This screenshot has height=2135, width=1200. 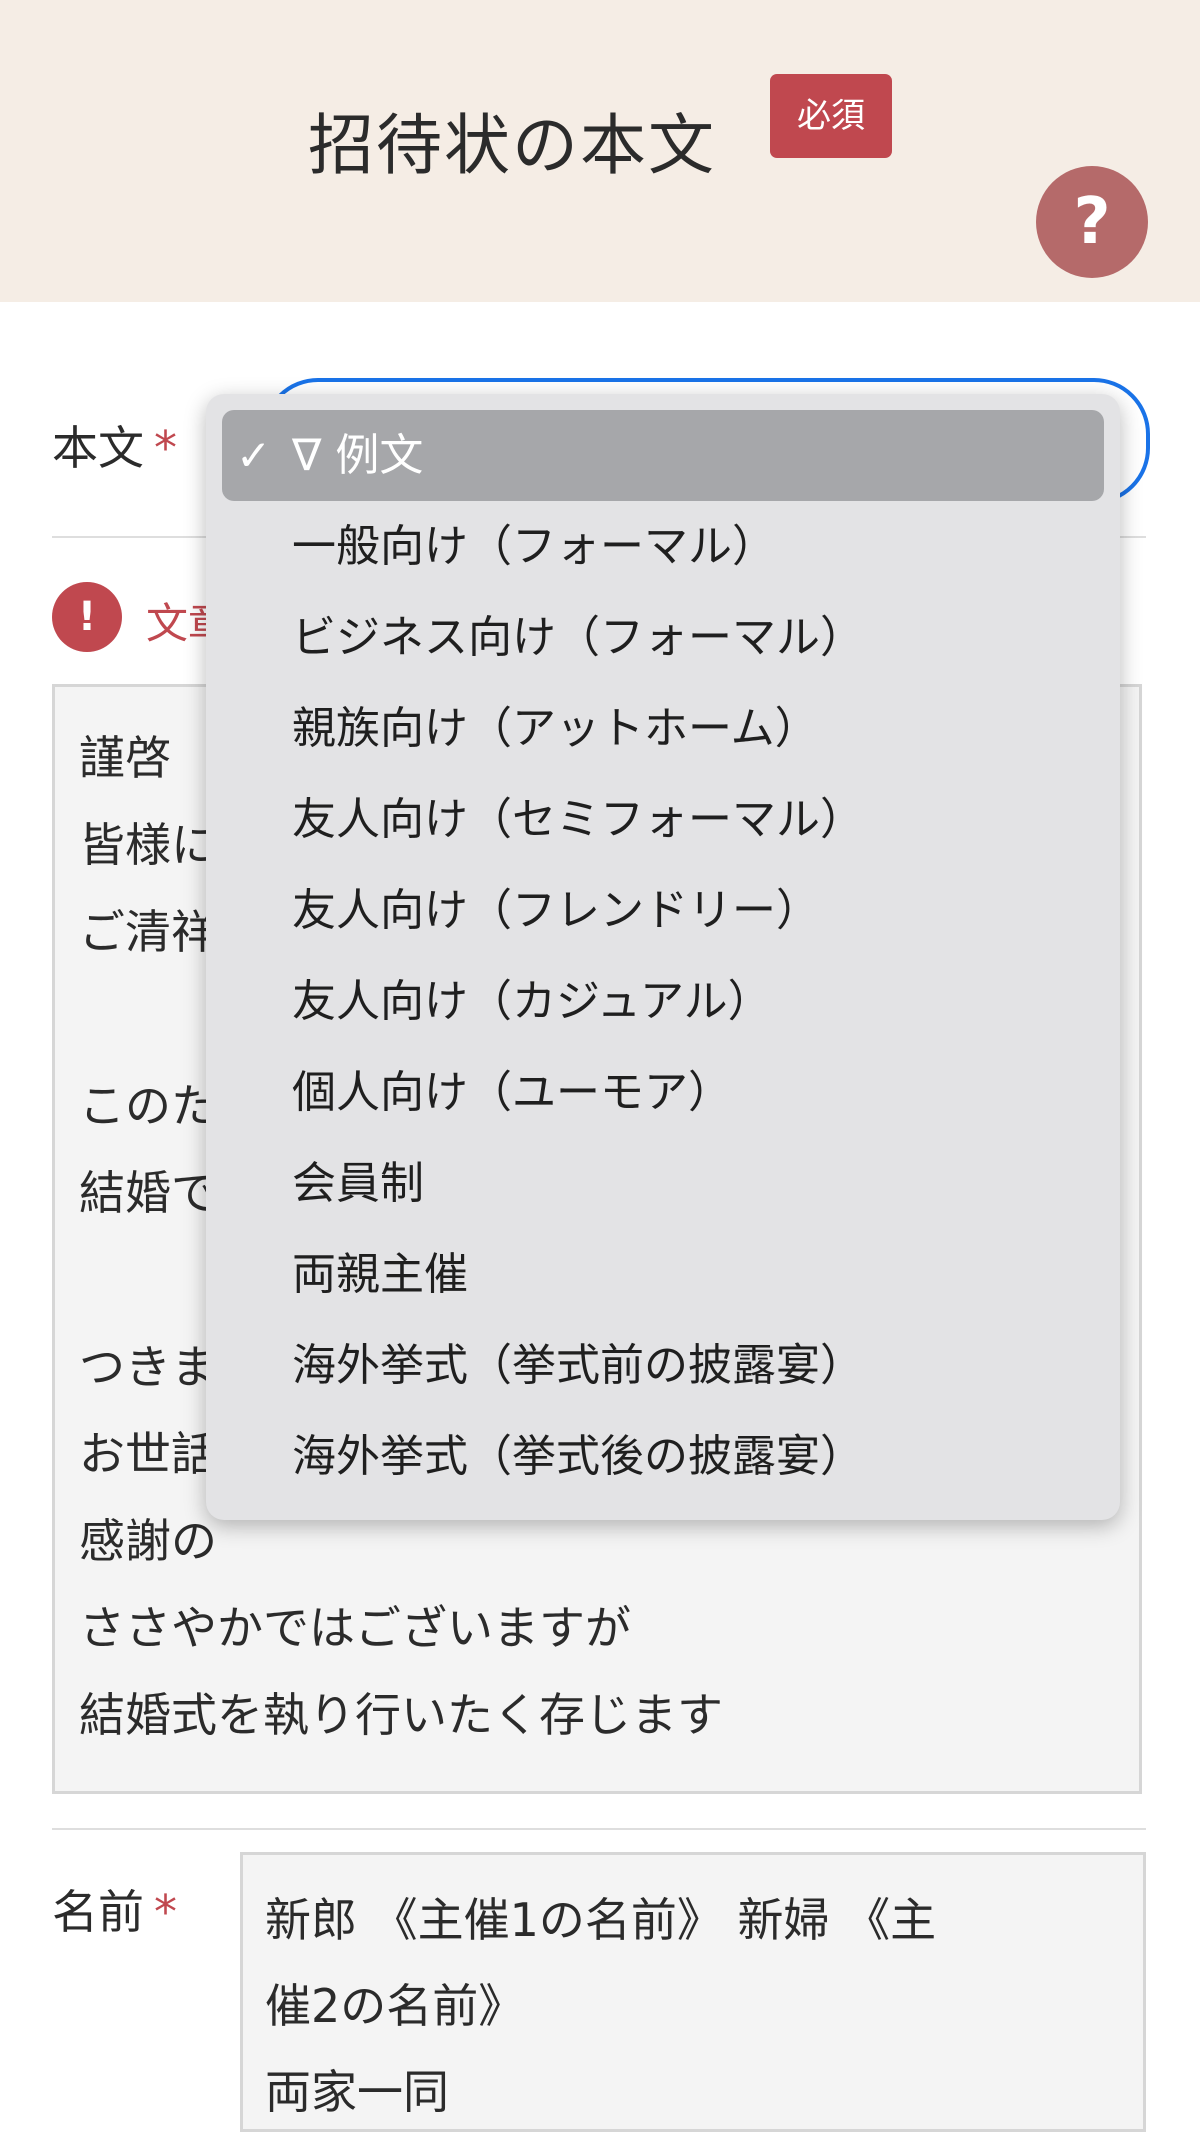 What do you see at coordinates (663, 819) in the screenshot?
I see `dropdown-option: 友人向け（セミフォーマル）` at bounding box center [663, 819].